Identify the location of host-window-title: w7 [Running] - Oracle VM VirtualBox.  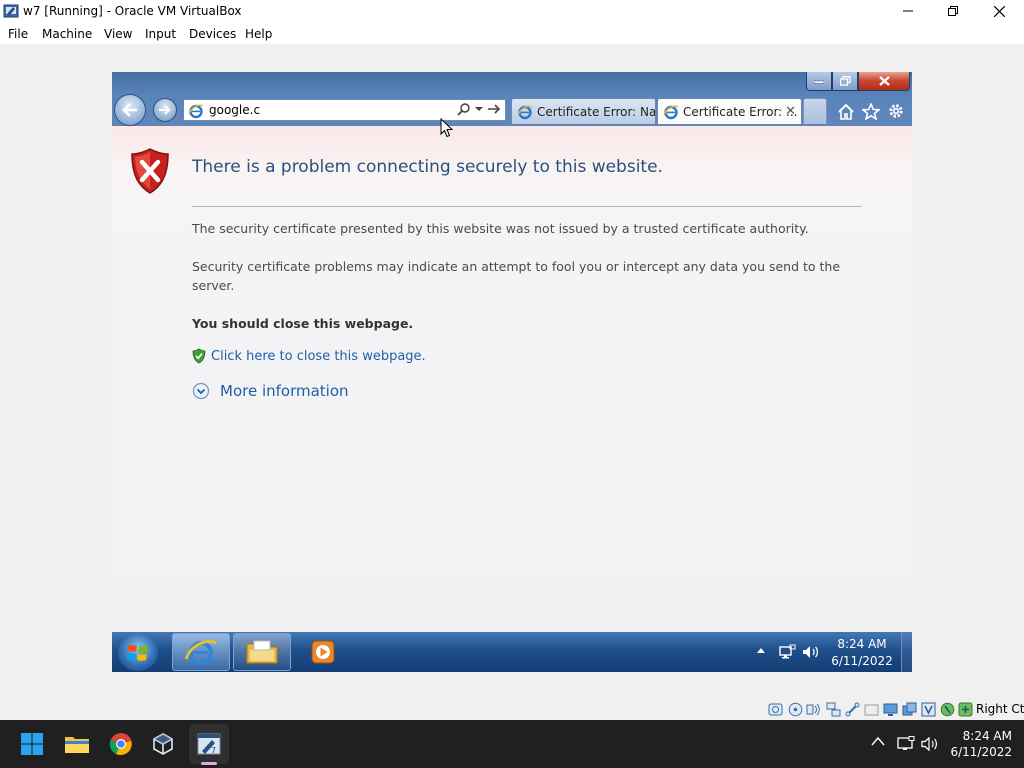
(132, 11).